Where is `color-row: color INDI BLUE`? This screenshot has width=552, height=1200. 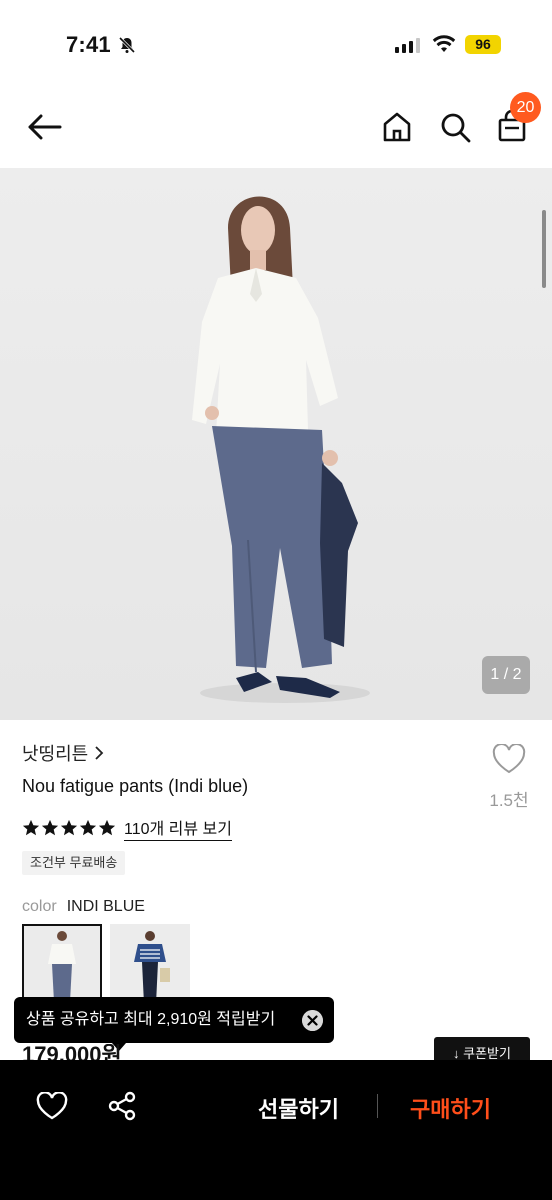
color-row: color INDI BLUE is located at coordinates (83, 907).